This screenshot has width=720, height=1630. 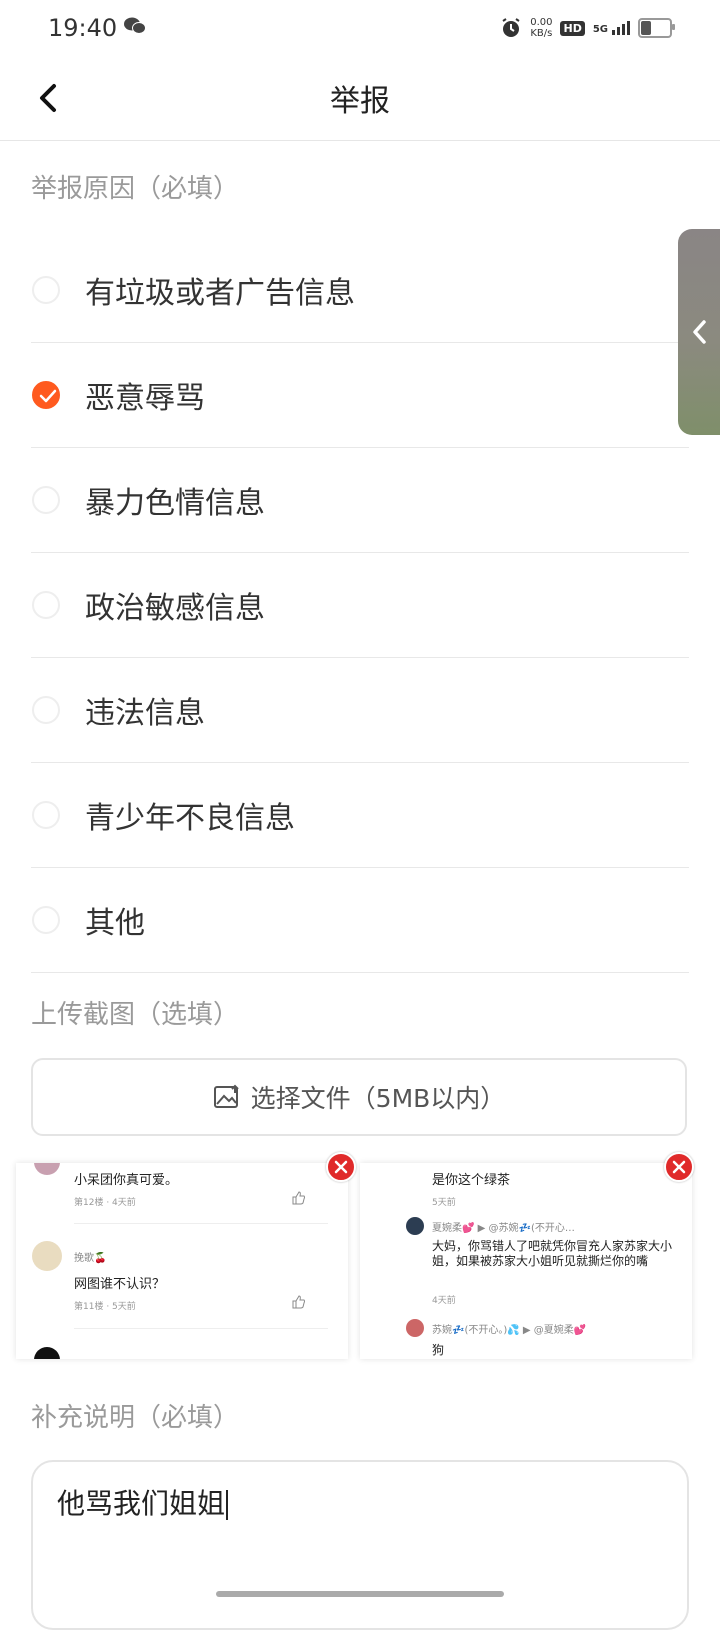 I want to click on radio-button-checked, so click(x=46, y=395).